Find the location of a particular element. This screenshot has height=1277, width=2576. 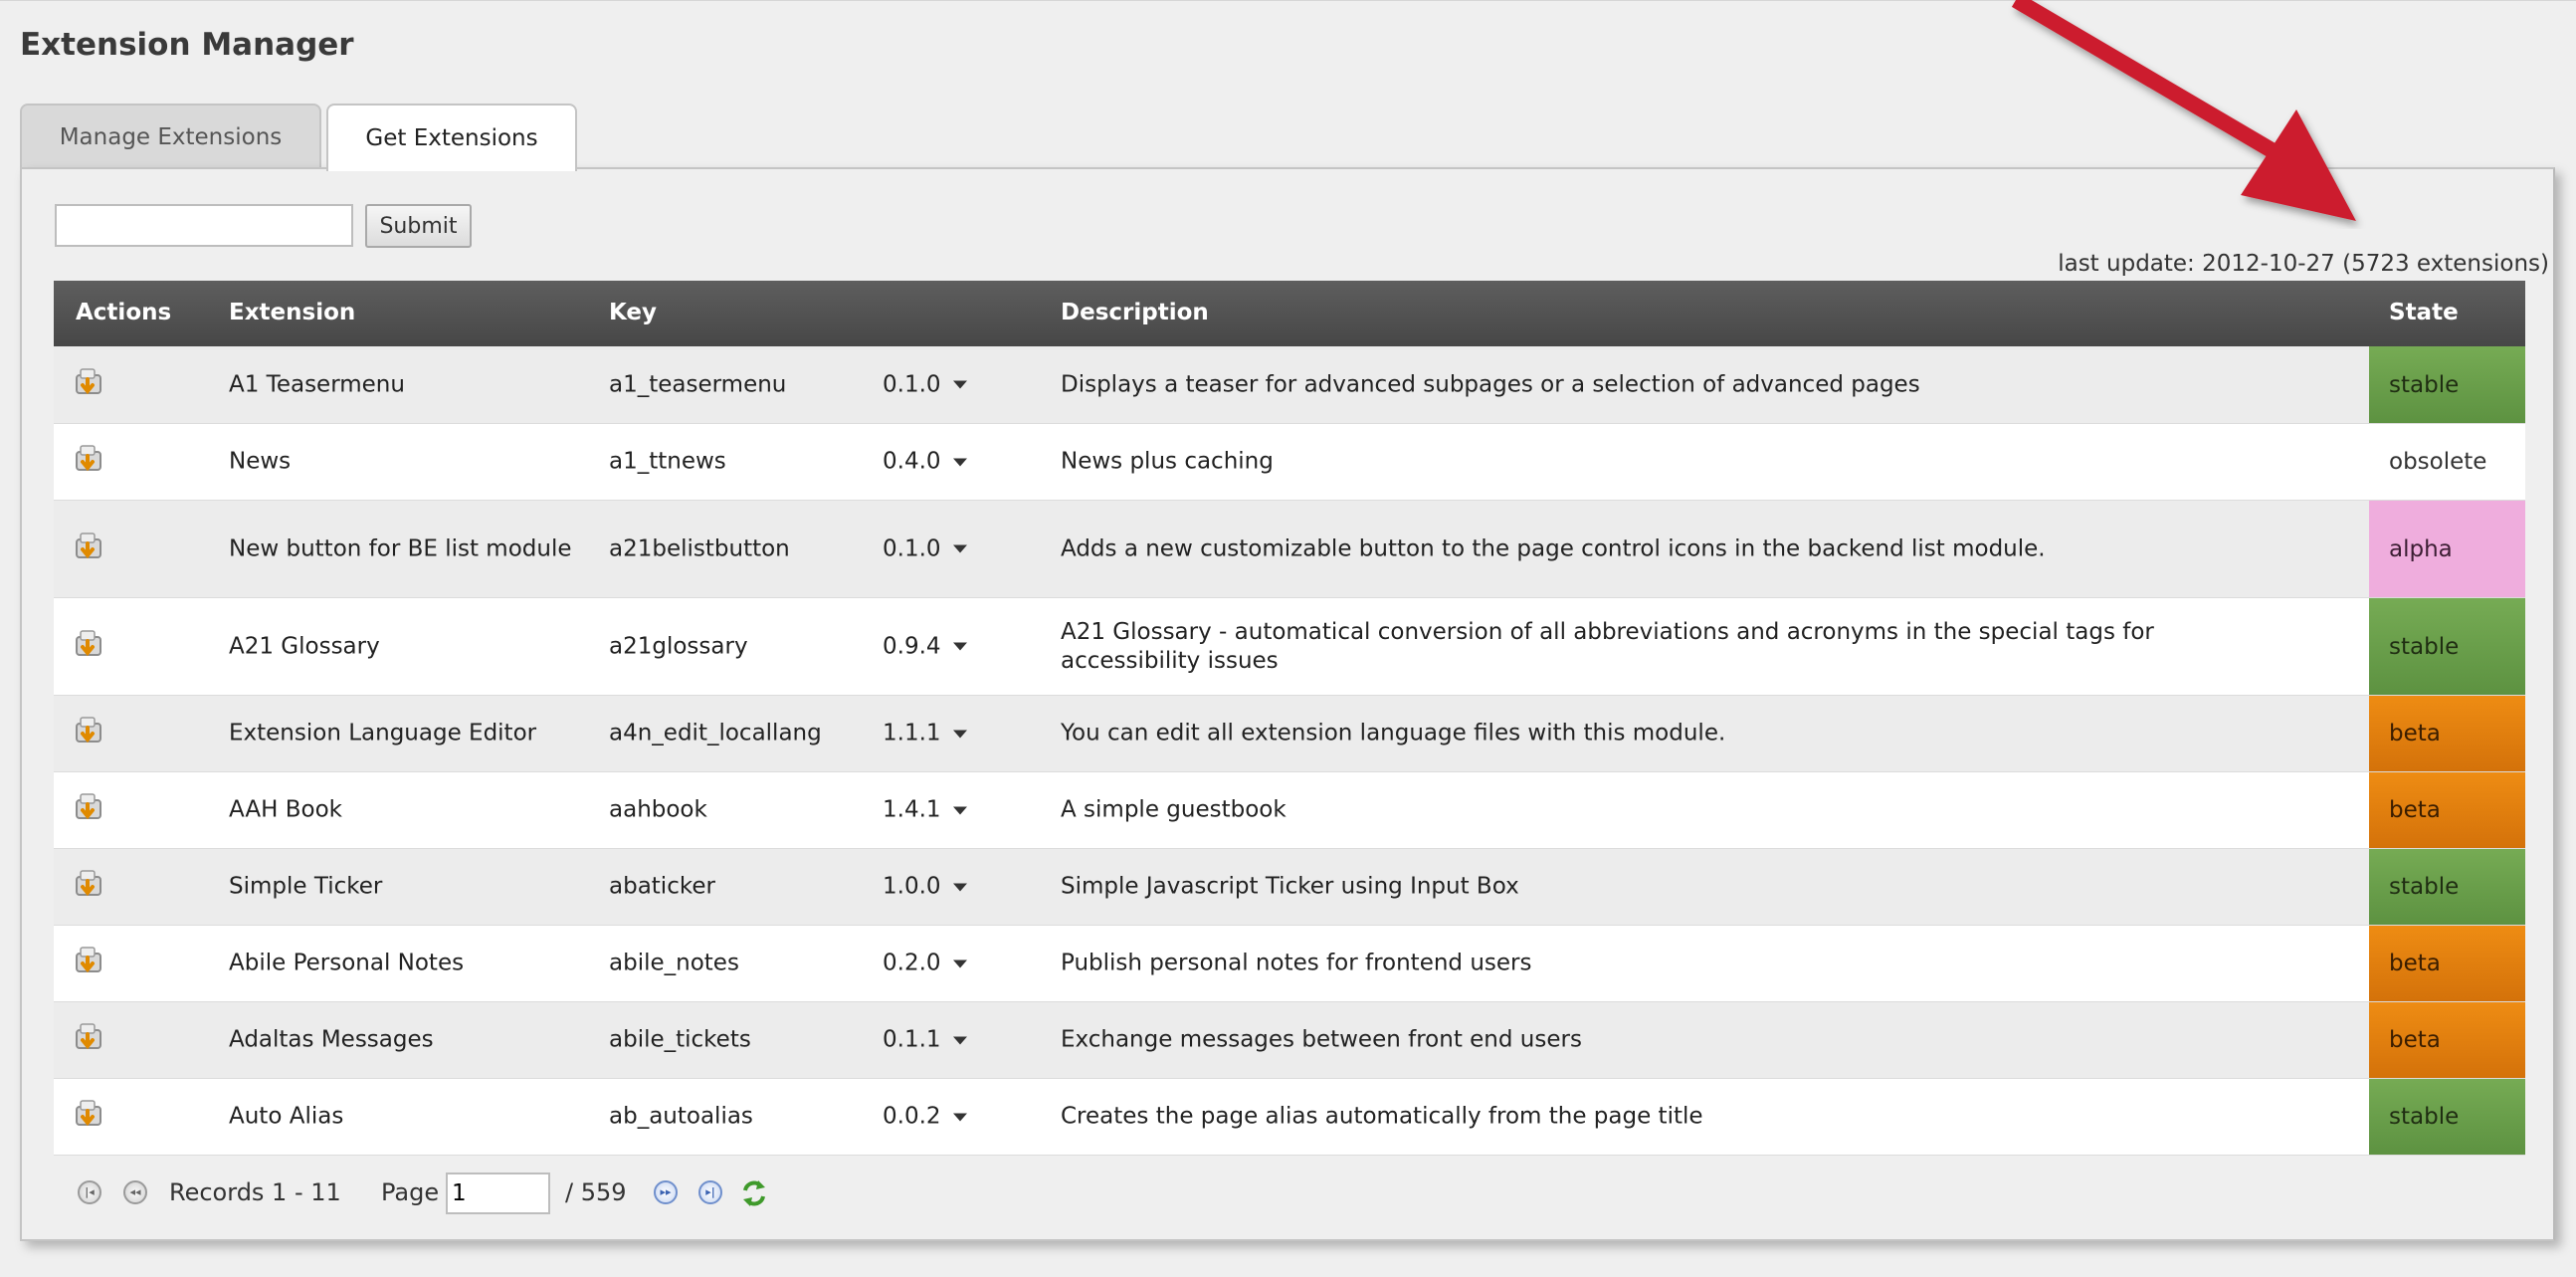

page-number-input is located at coordinates (498, 1193).